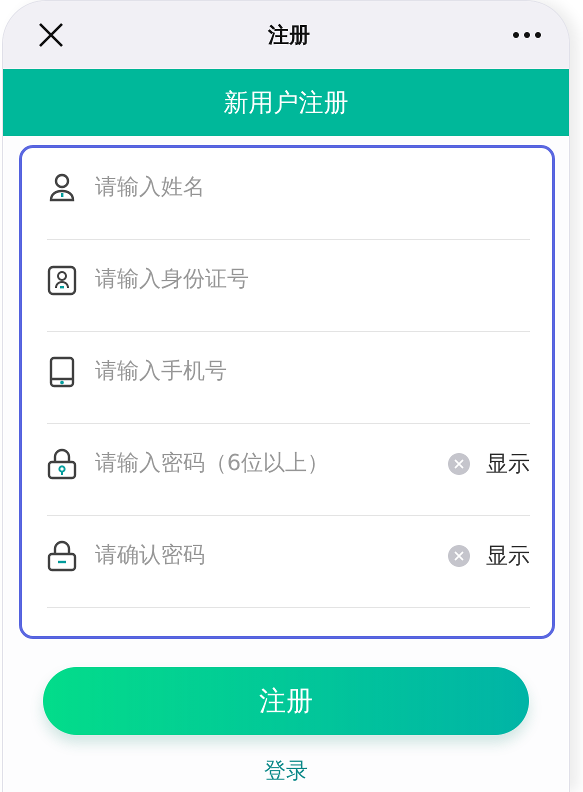 Image resolution: width=583 pixels, height=792 pixels. I want to click on login-link: 登录, so click(286, 772).